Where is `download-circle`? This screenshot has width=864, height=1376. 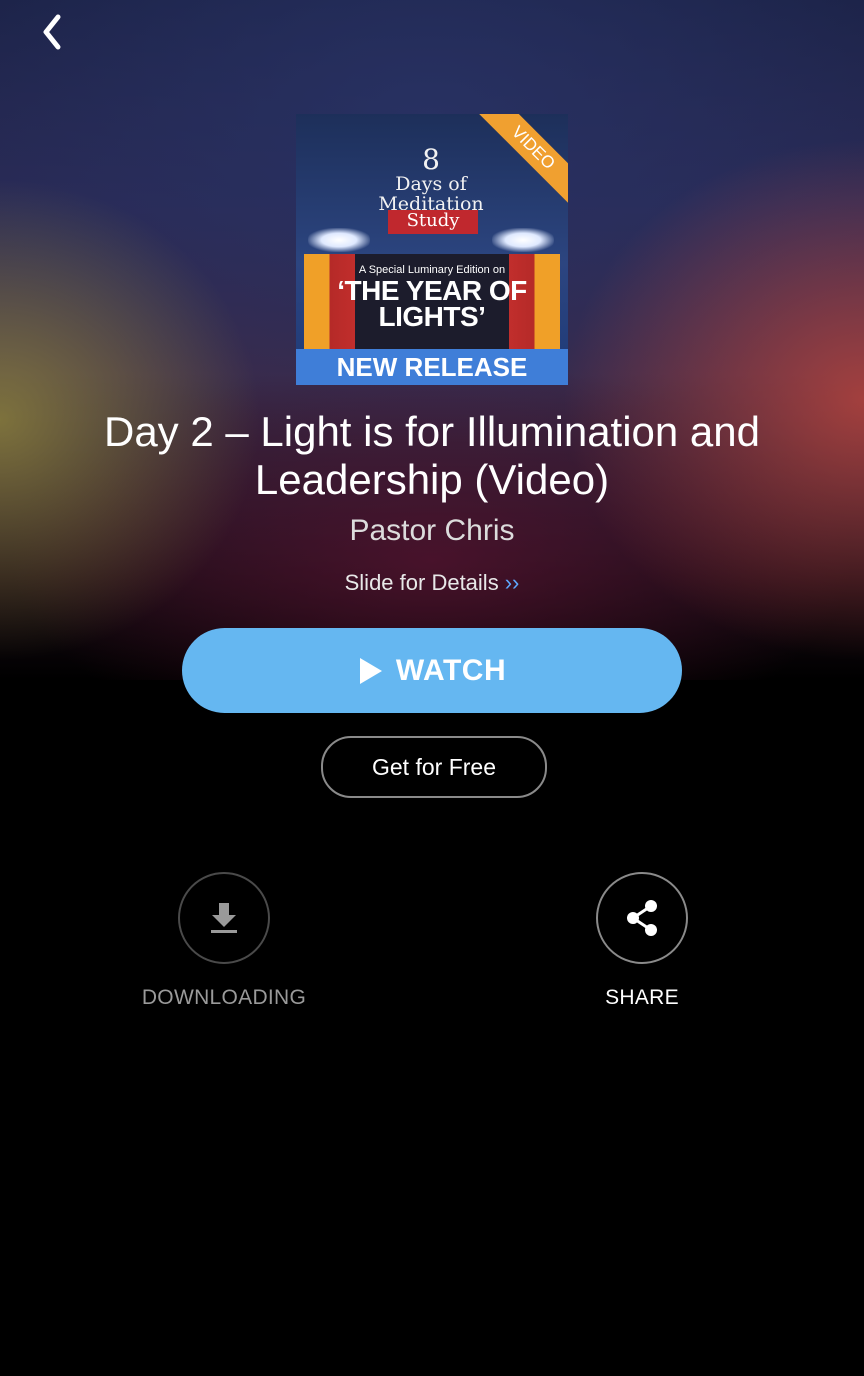
download-circle is located at coordinates (224, 918).